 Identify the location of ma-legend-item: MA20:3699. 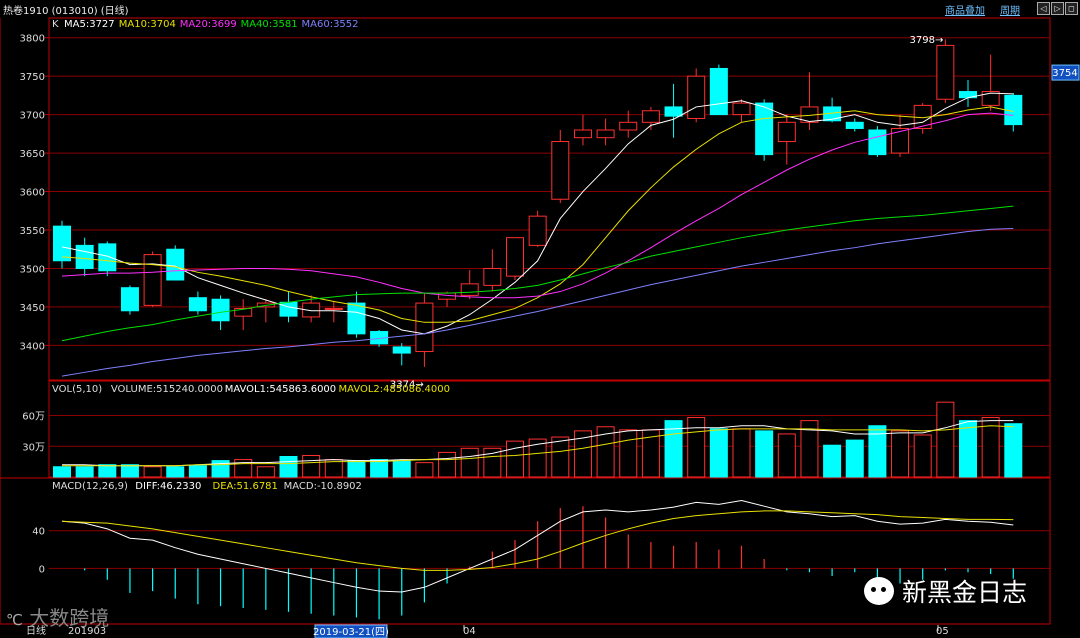
(208, 24).